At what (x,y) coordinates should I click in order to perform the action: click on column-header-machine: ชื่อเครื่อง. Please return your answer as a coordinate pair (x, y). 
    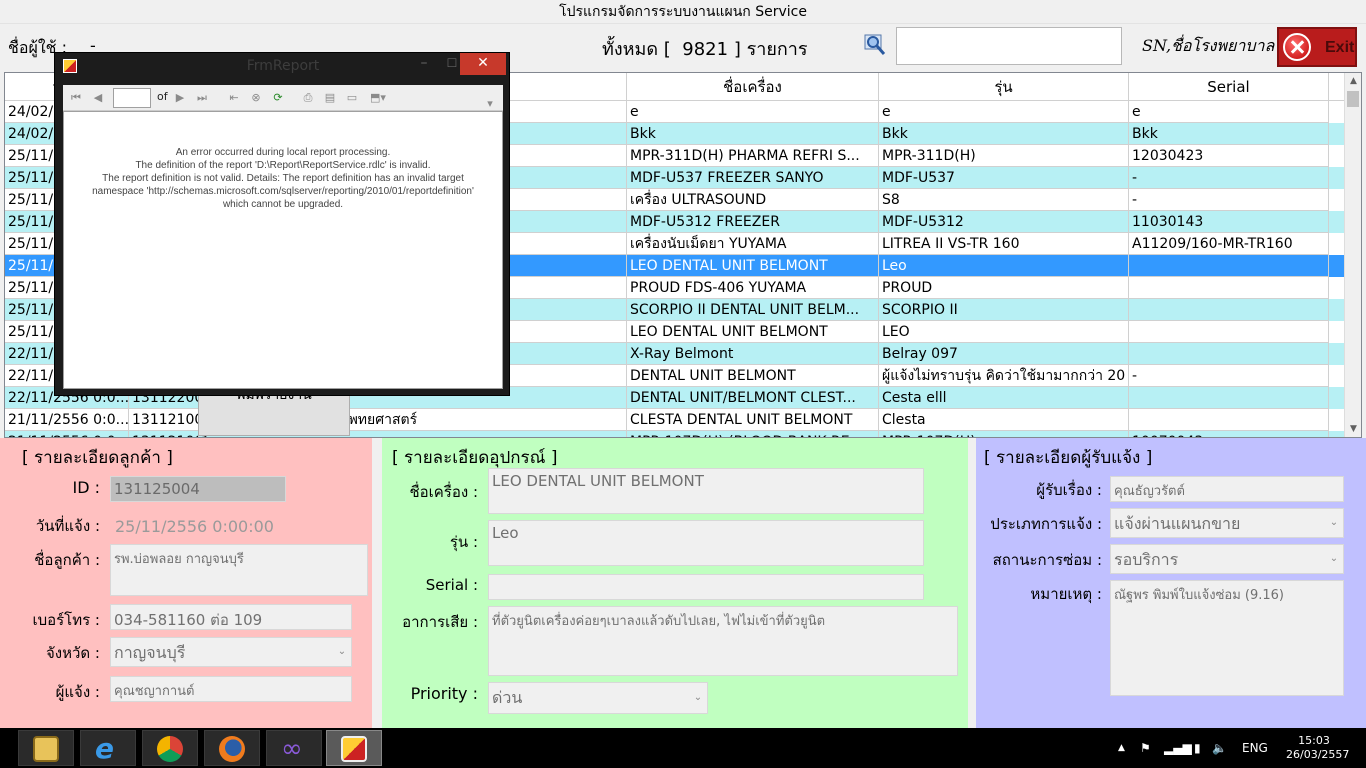
    Looking at the image, I should click on (753, 87).